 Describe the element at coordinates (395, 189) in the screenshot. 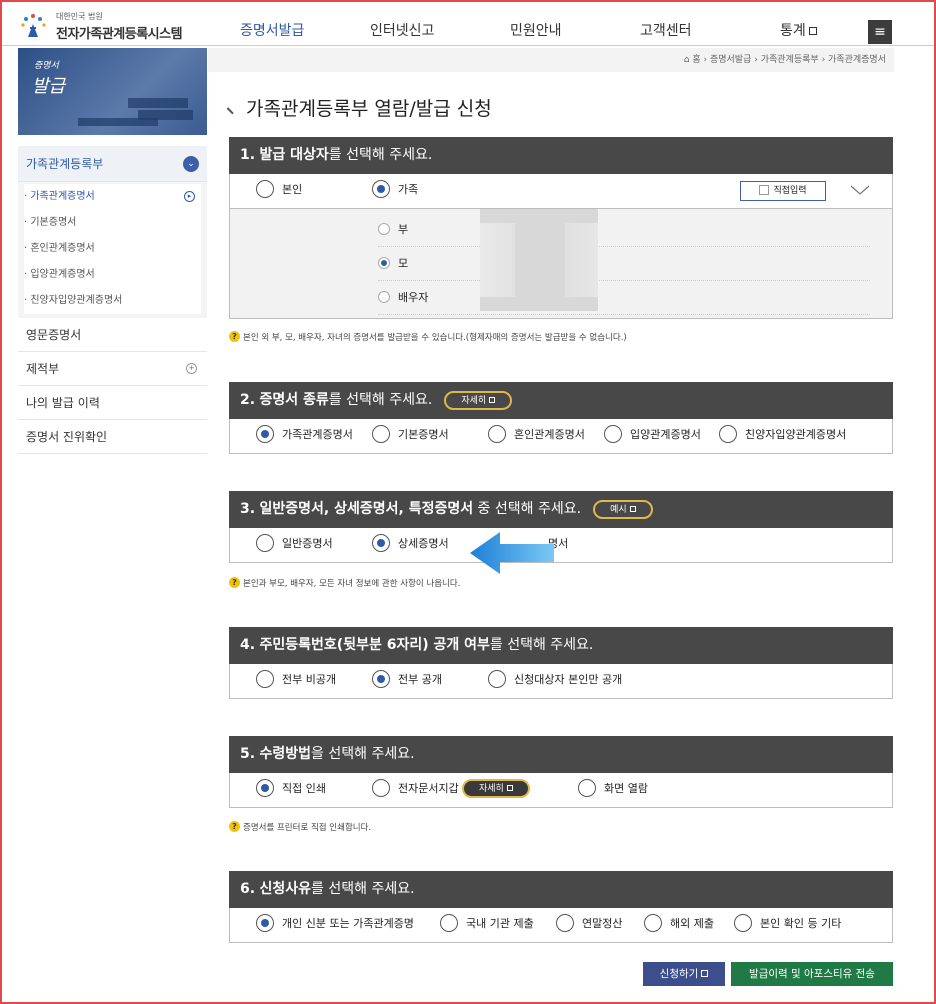

I see `radio-family: 가족` at that location.